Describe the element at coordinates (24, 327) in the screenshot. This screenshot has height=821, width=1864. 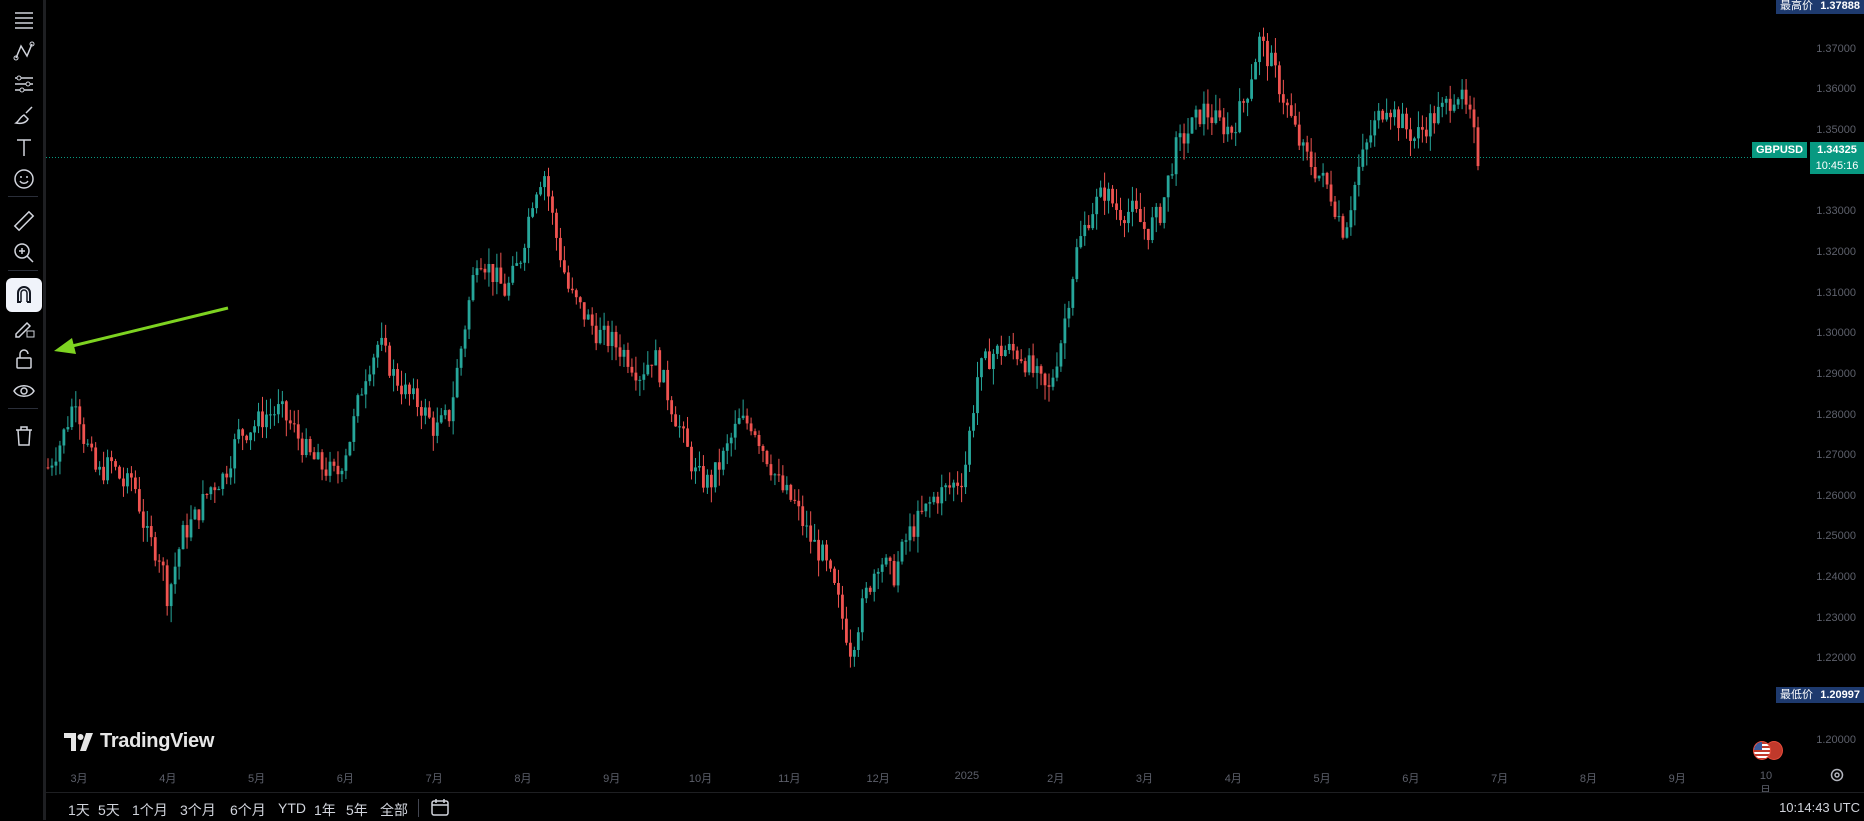
I see `tool-pencil-lock` at that location.